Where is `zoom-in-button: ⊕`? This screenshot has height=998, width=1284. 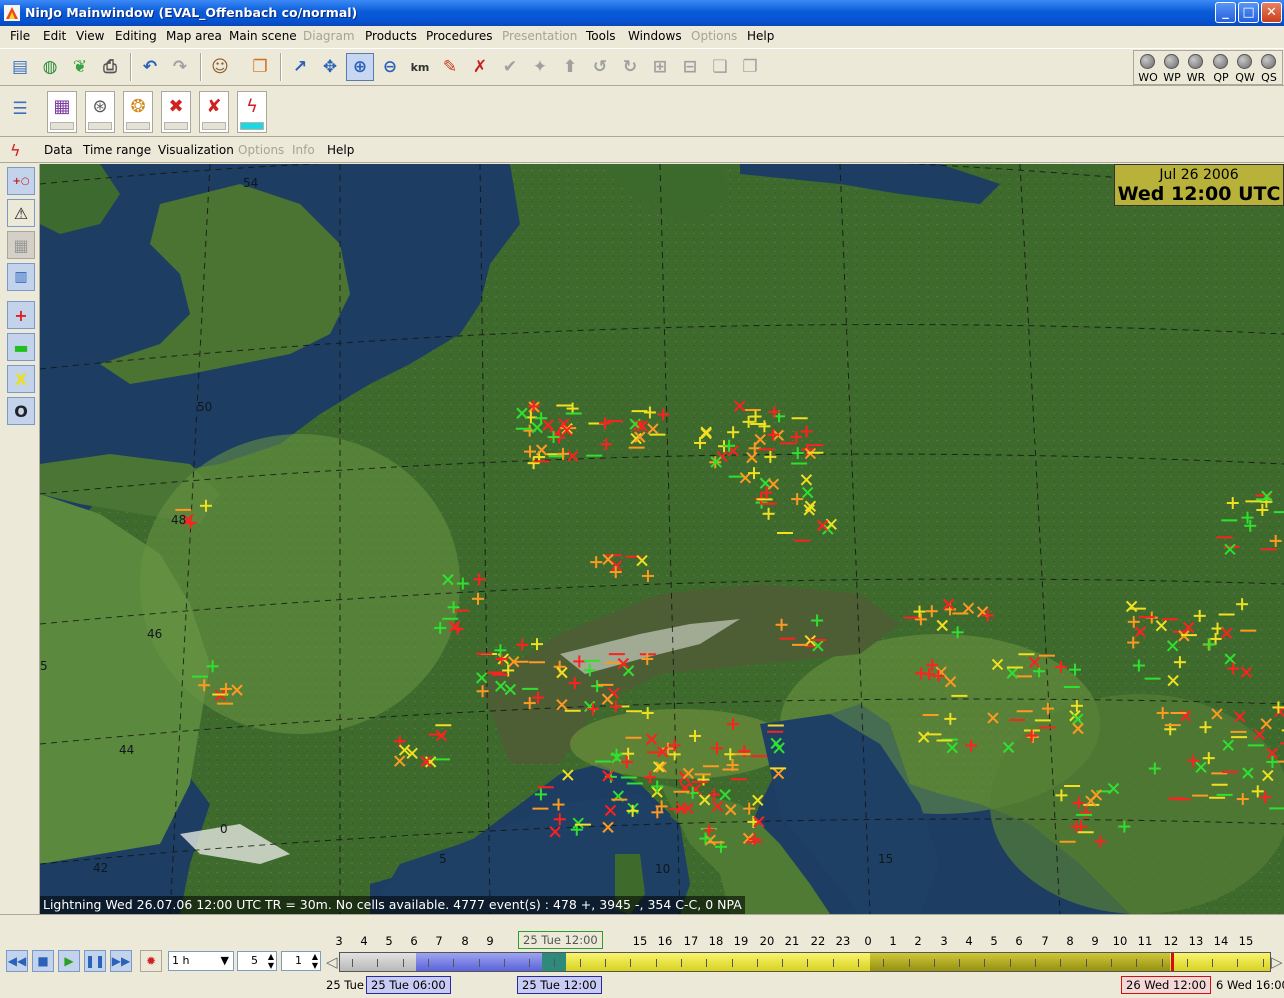
zoom-in-button: ⊕ is located at coordinates (360, 67).